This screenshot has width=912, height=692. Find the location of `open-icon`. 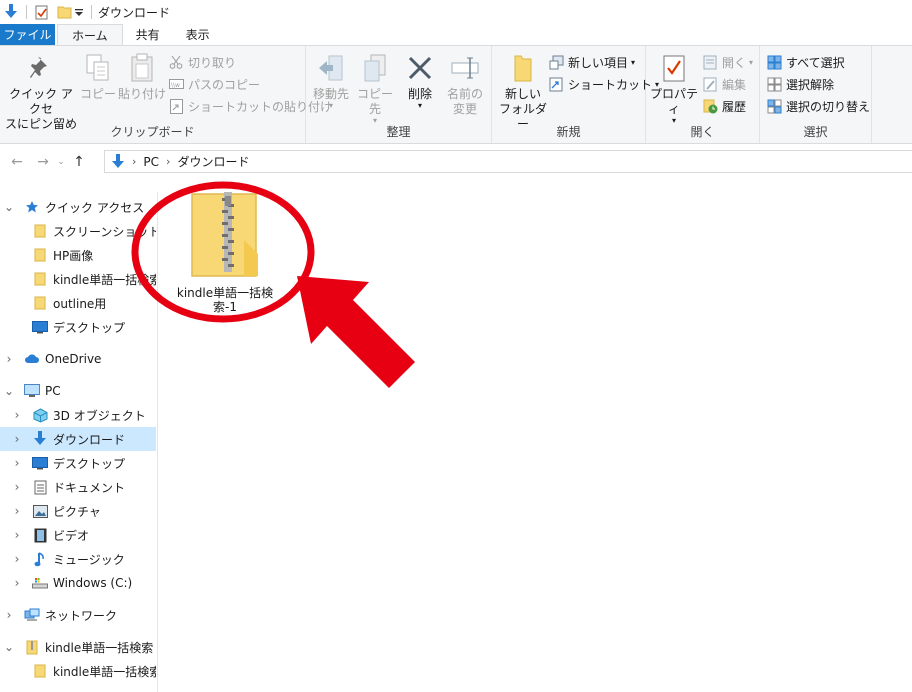

open-icon is located at coordinates (710, 62).